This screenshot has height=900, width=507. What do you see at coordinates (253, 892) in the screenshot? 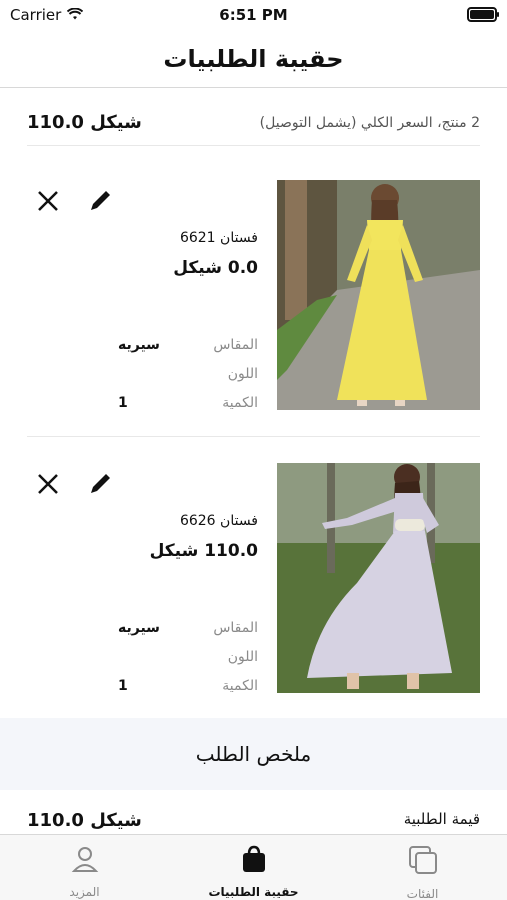
I see `tab-cart-label: حقيبة الطلبيات` at bounding box center [253, 892].